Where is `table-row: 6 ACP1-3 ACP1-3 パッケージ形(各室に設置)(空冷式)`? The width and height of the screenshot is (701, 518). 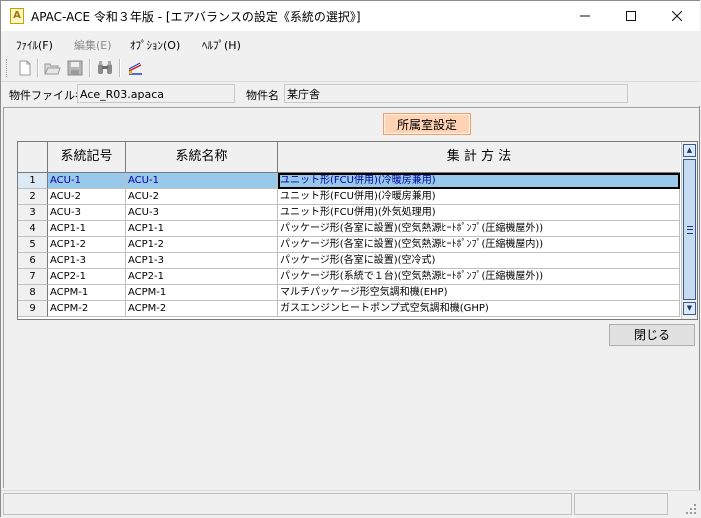 table-row: 6 ACP1-3 ACP1-3 パッケージ形(各室に設置)(空冷式) is located at coordinates (349, 261).